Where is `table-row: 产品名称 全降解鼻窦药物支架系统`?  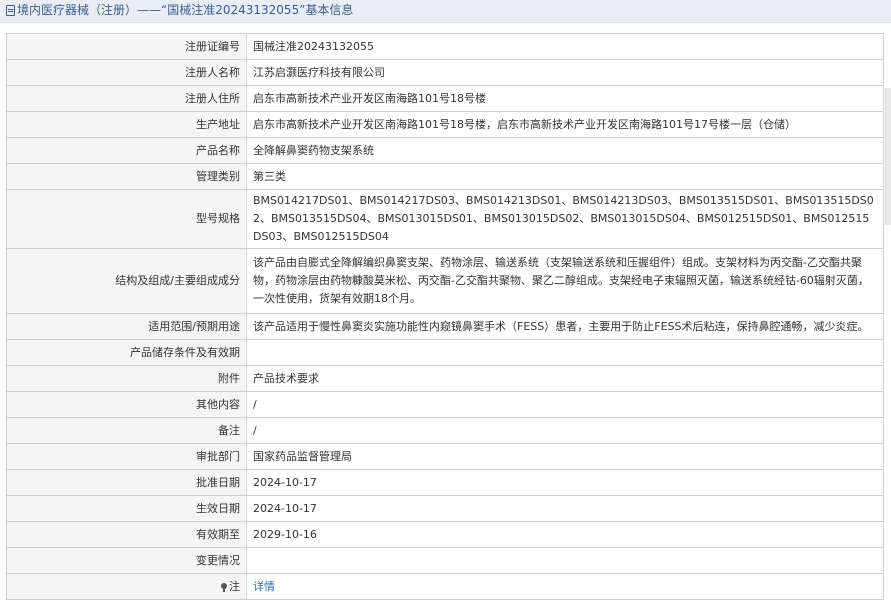 table-row: 产品名称 全降解鼻窦药物支架系统 is located at coordinates (445, 150).